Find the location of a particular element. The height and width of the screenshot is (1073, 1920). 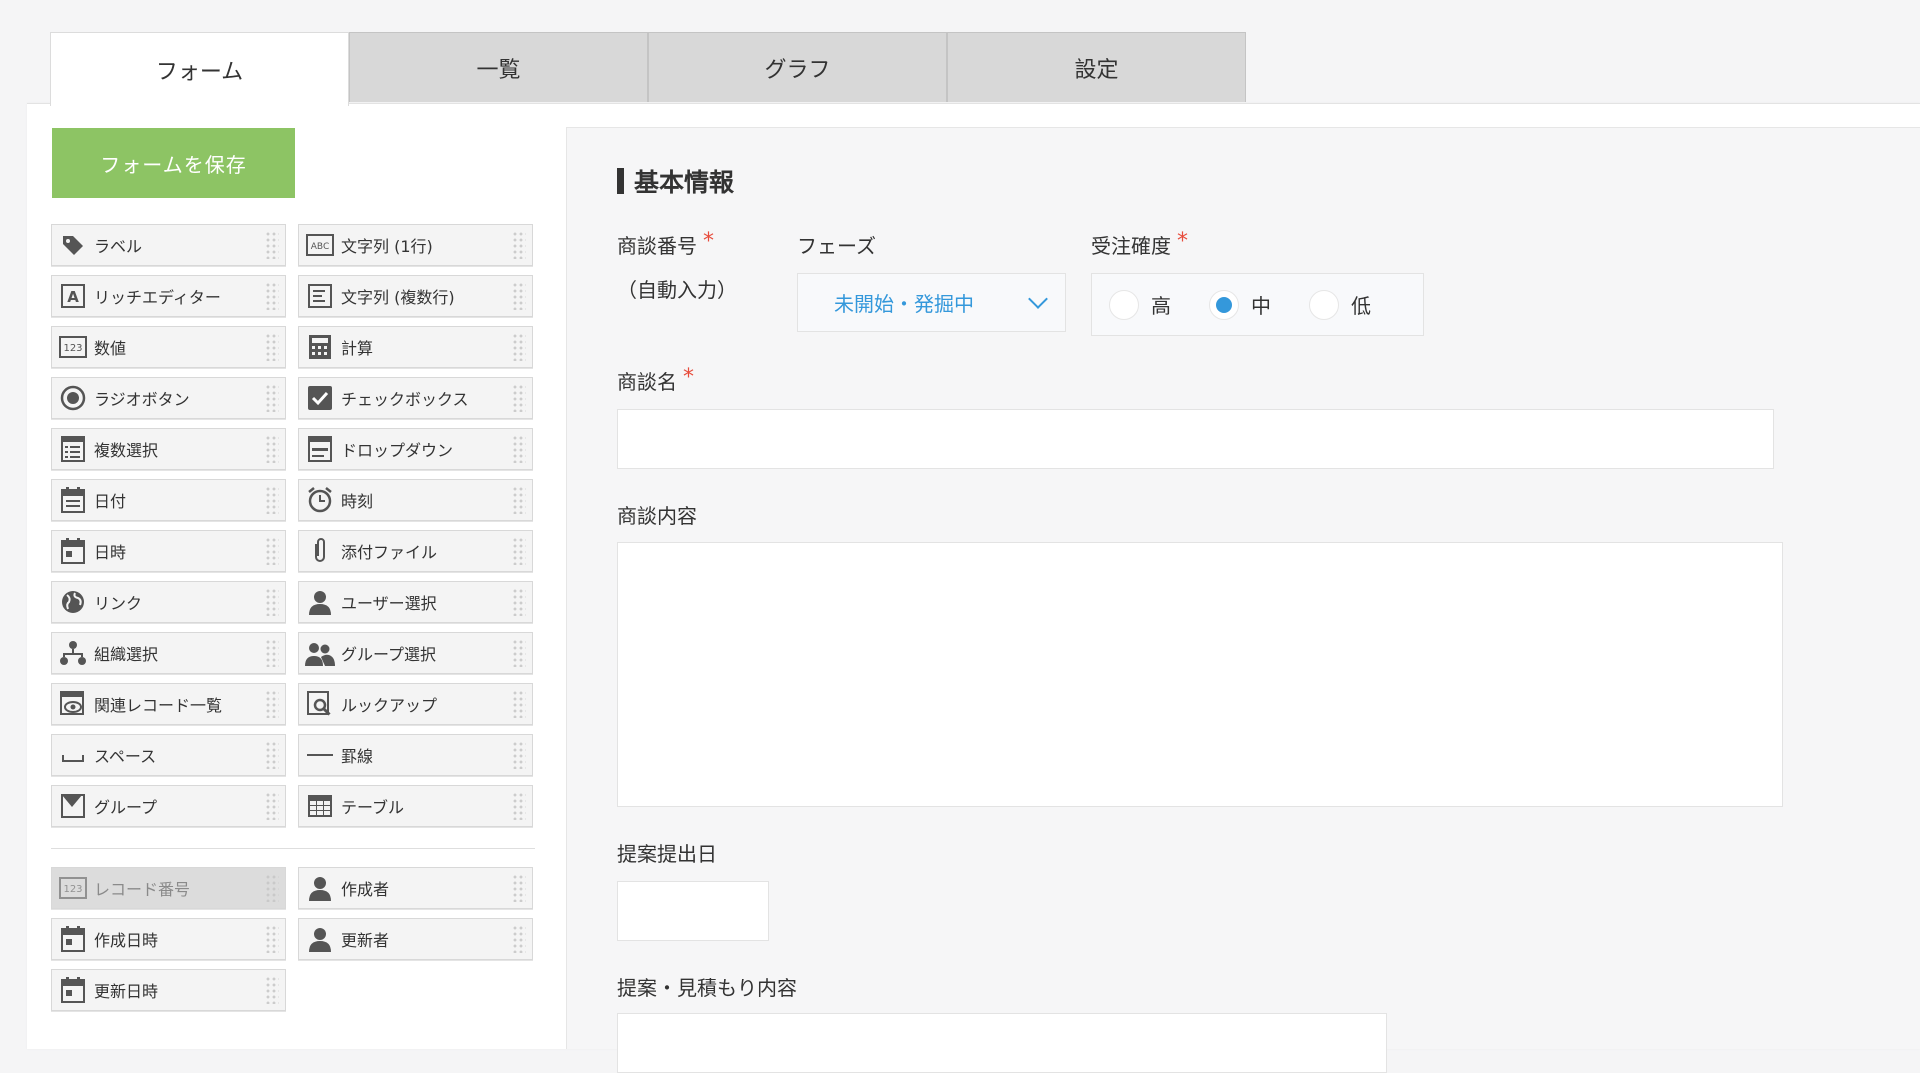

palette-item: 作成者 is located at coordinates (415, 888).